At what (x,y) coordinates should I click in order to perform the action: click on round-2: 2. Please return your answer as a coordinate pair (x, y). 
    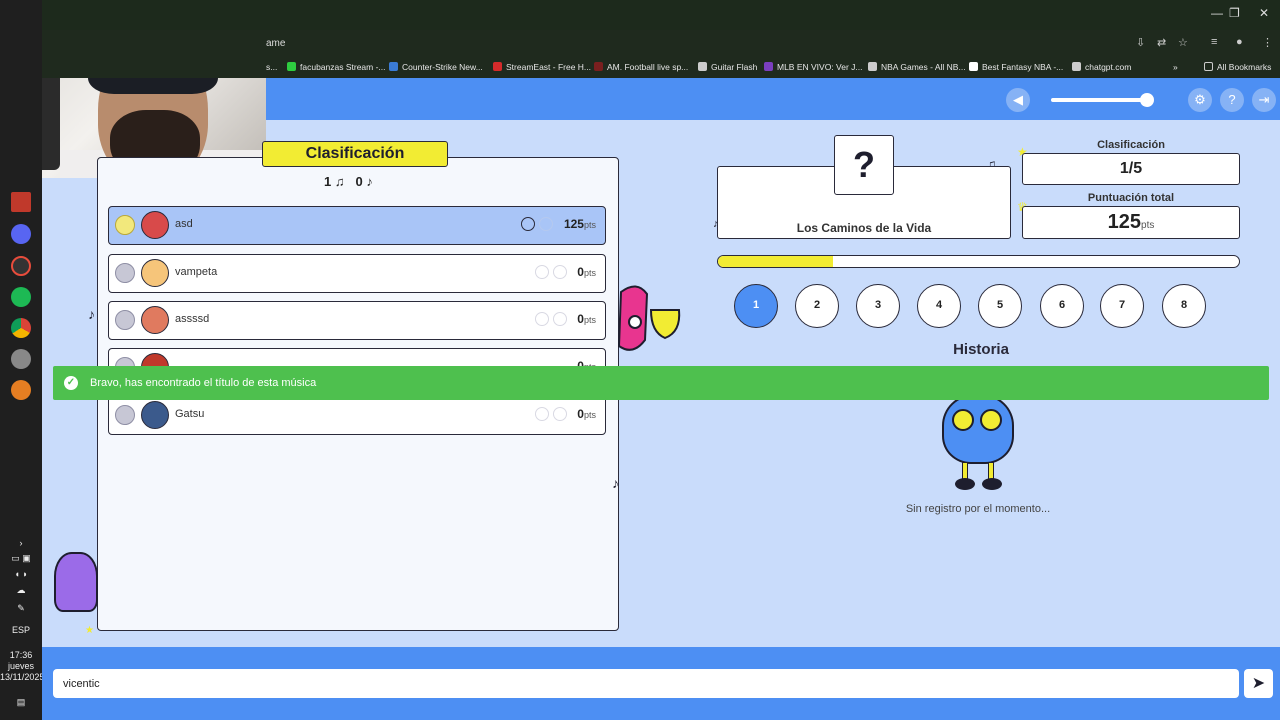
    Looking at the image, I should click on (817, 306).